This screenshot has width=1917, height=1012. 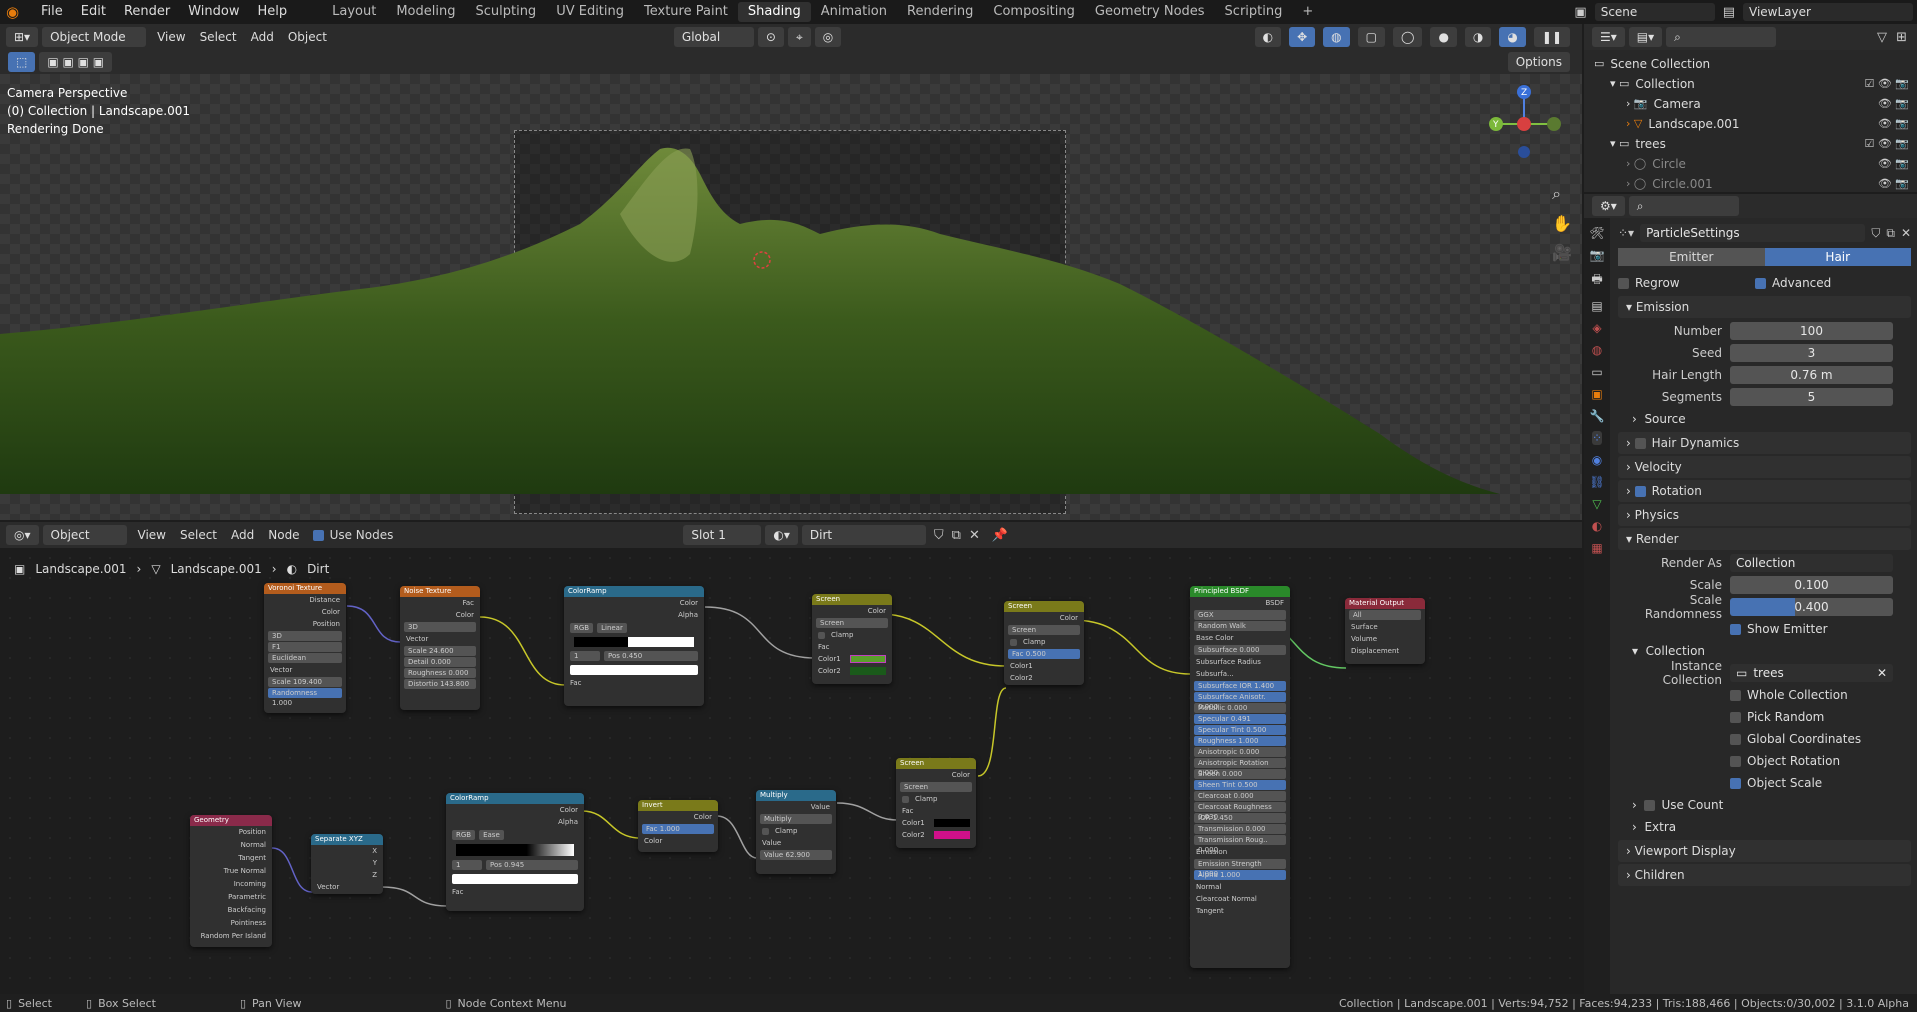 I want to click on noise-scale-field: Scale 24.600, so click(x=440, y=651).